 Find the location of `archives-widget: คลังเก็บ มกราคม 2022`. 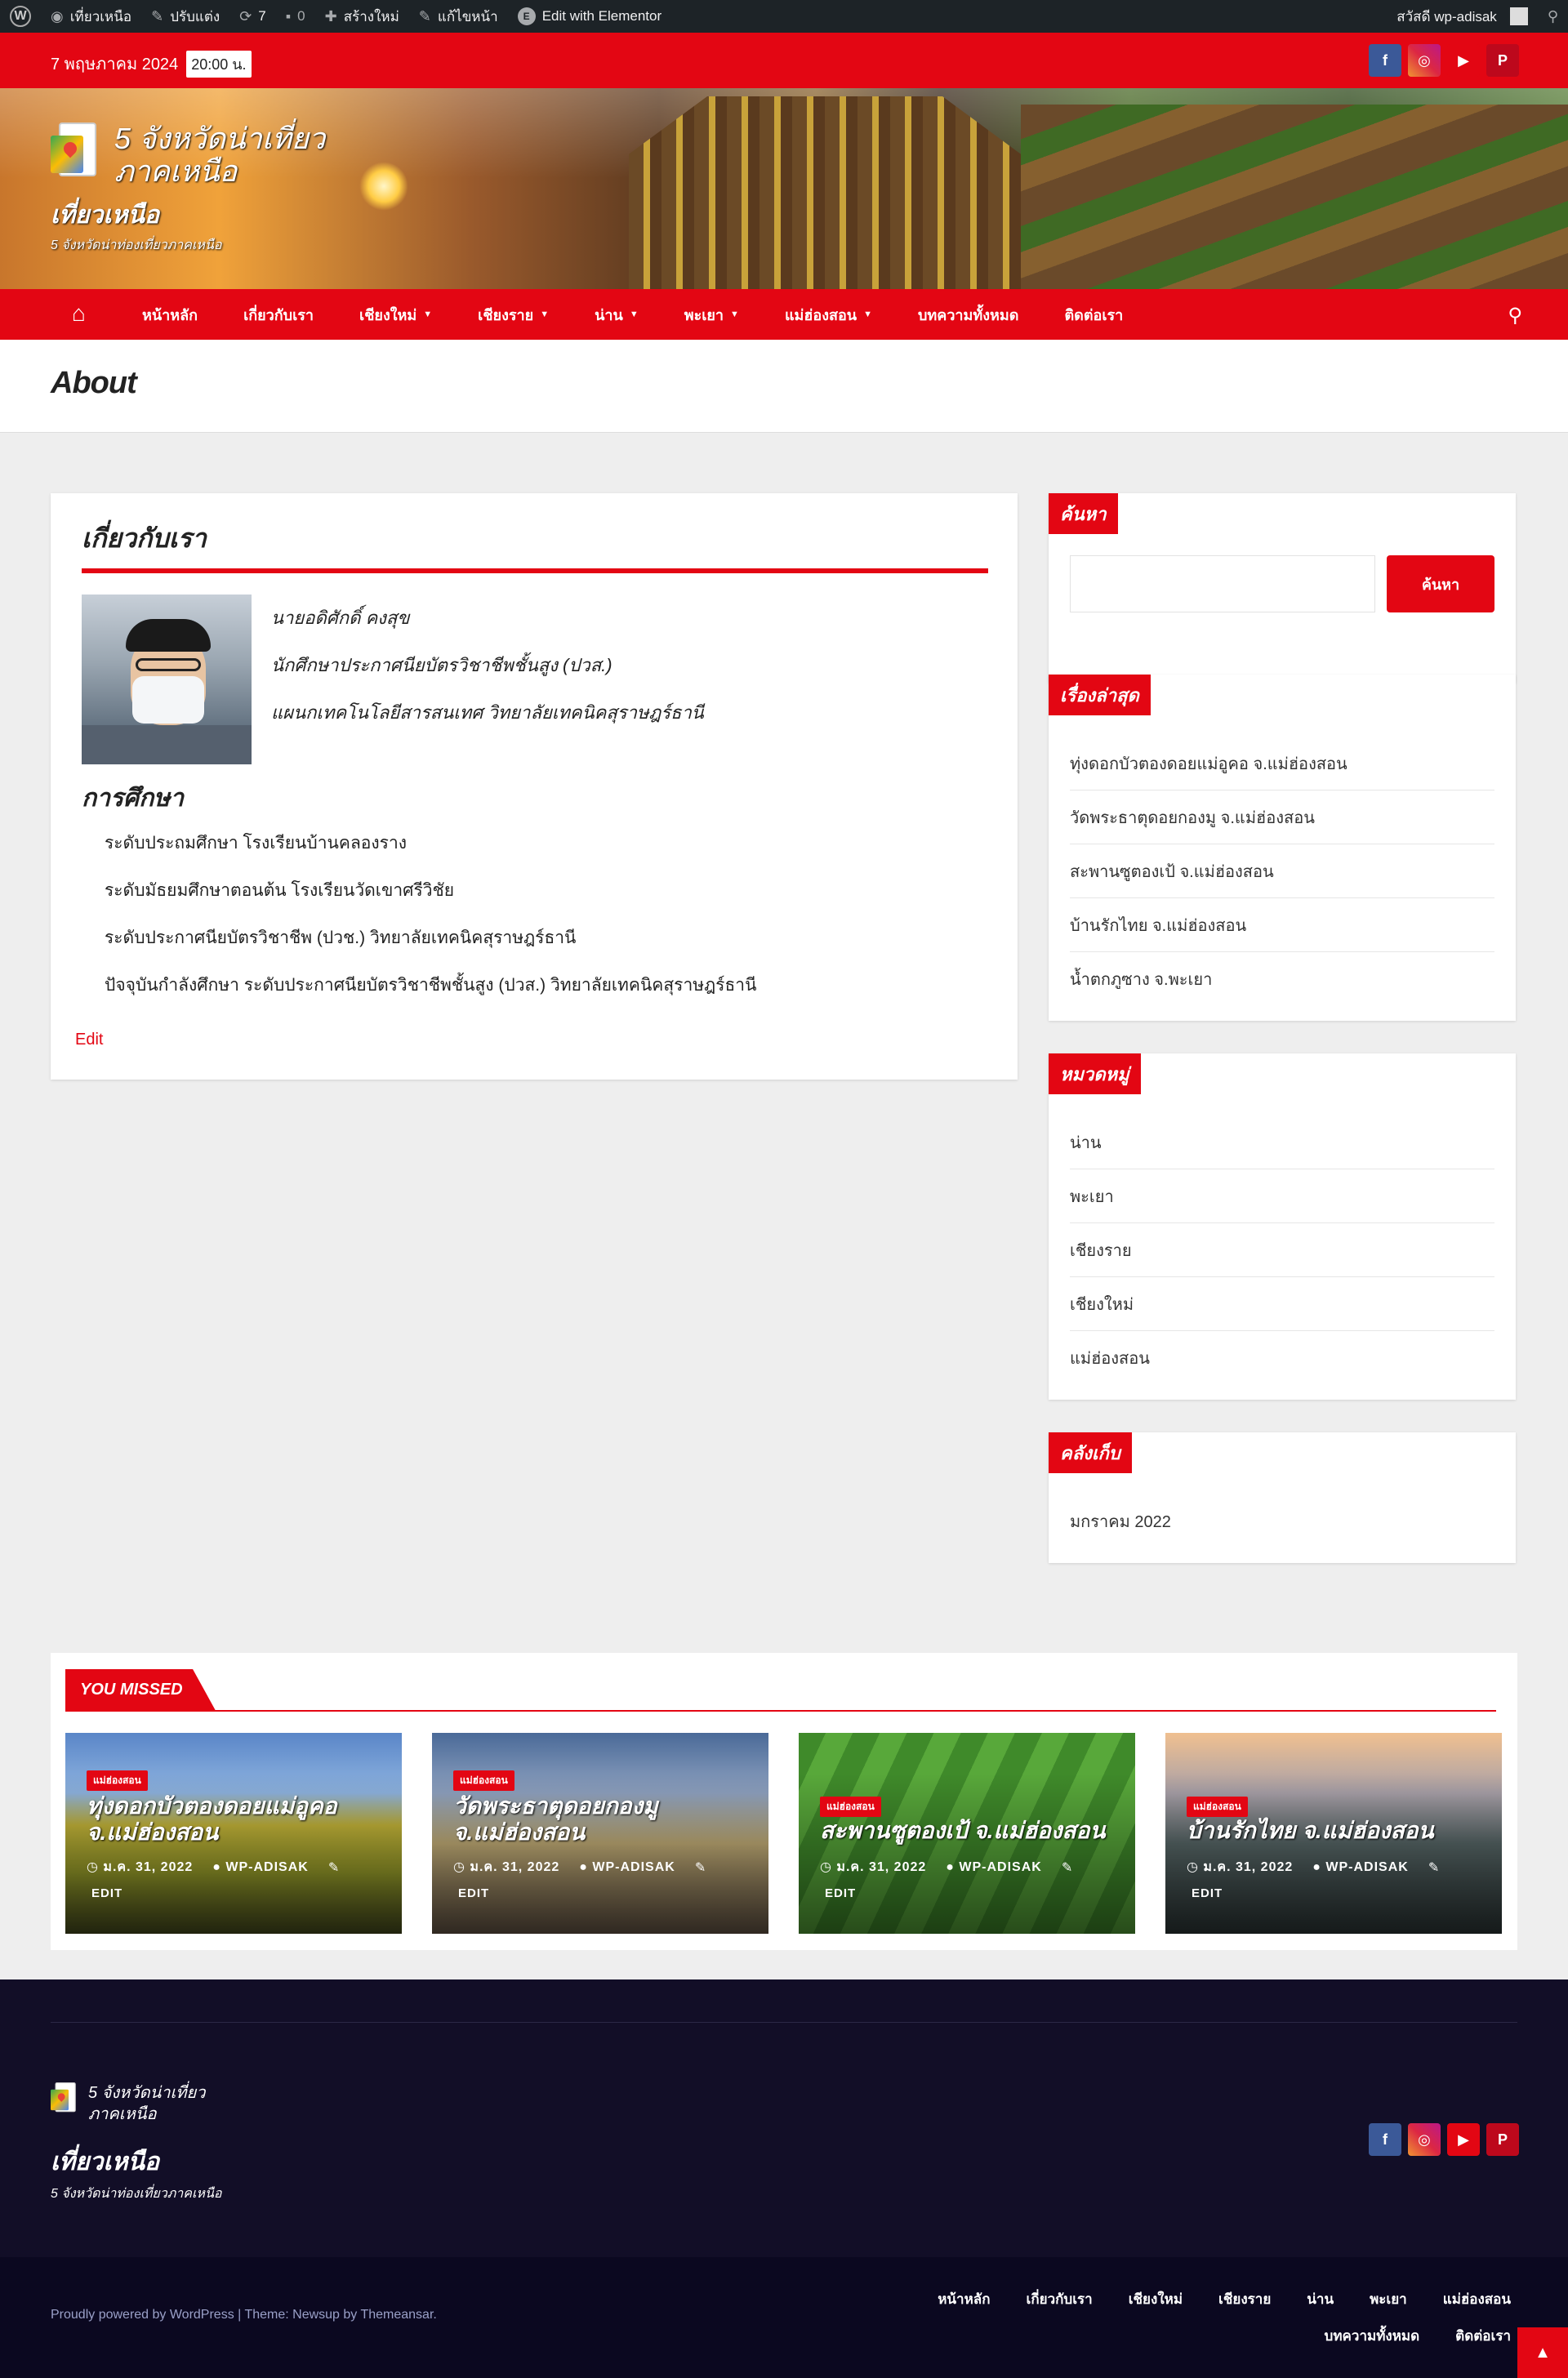

archives-widget: คลังเก็บ มกราคม 2022 is located at coordinates (1282, 1497).